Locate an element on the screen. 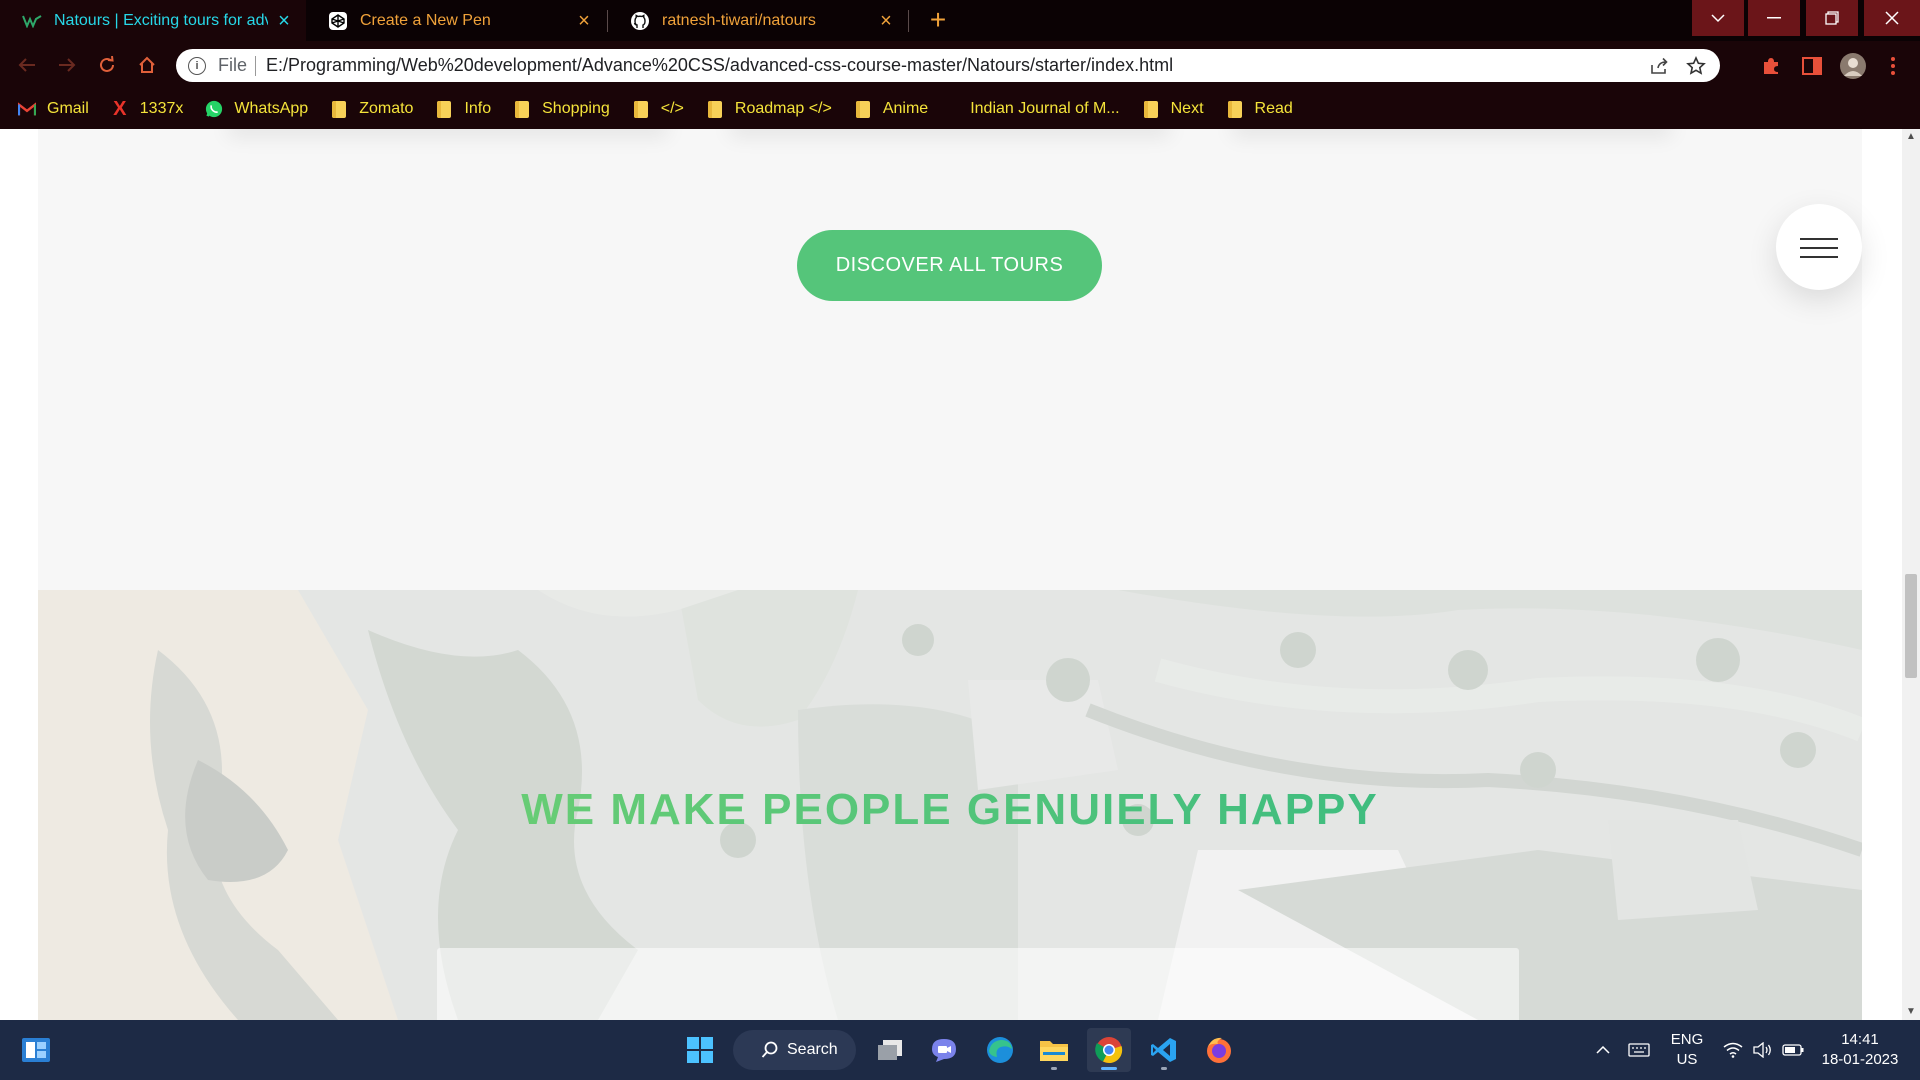 This screenshot has height=1080, width=1920. tab-codepen: Create a New Pen × is located at coordinates (456, 20).